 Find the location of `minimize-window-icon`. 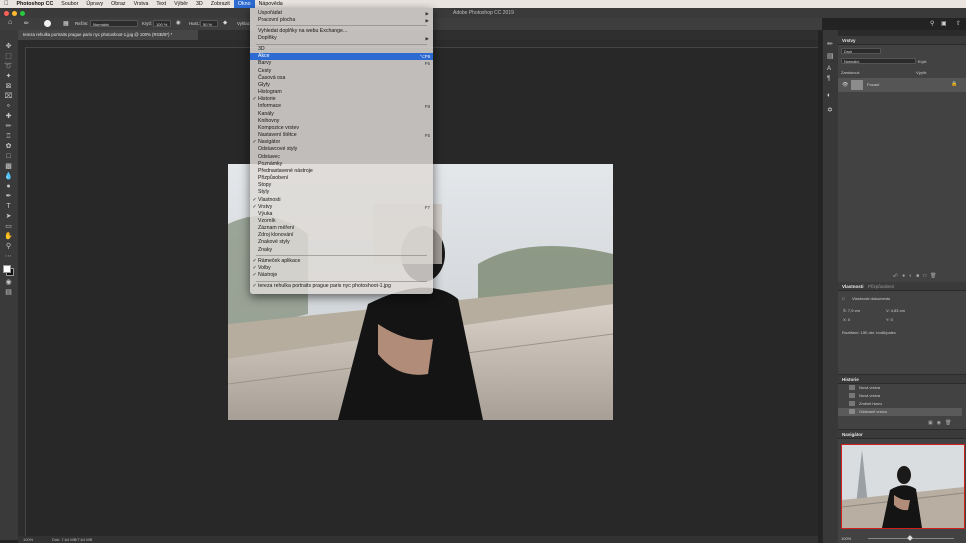

minimize-window-icon is located at coordinates (14, 13).